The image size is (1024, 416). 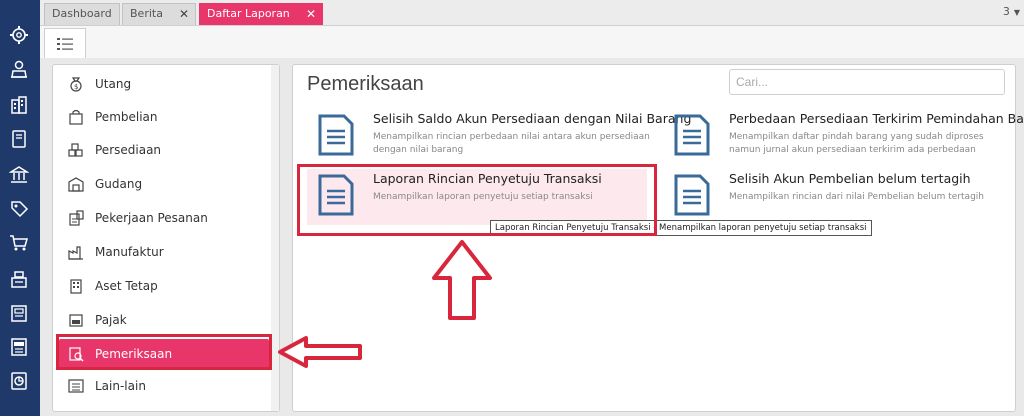 What do you see at coordinates (76, 184) in the screenshot?
I see `warehouse-icon` at bounding box center [76, 184].